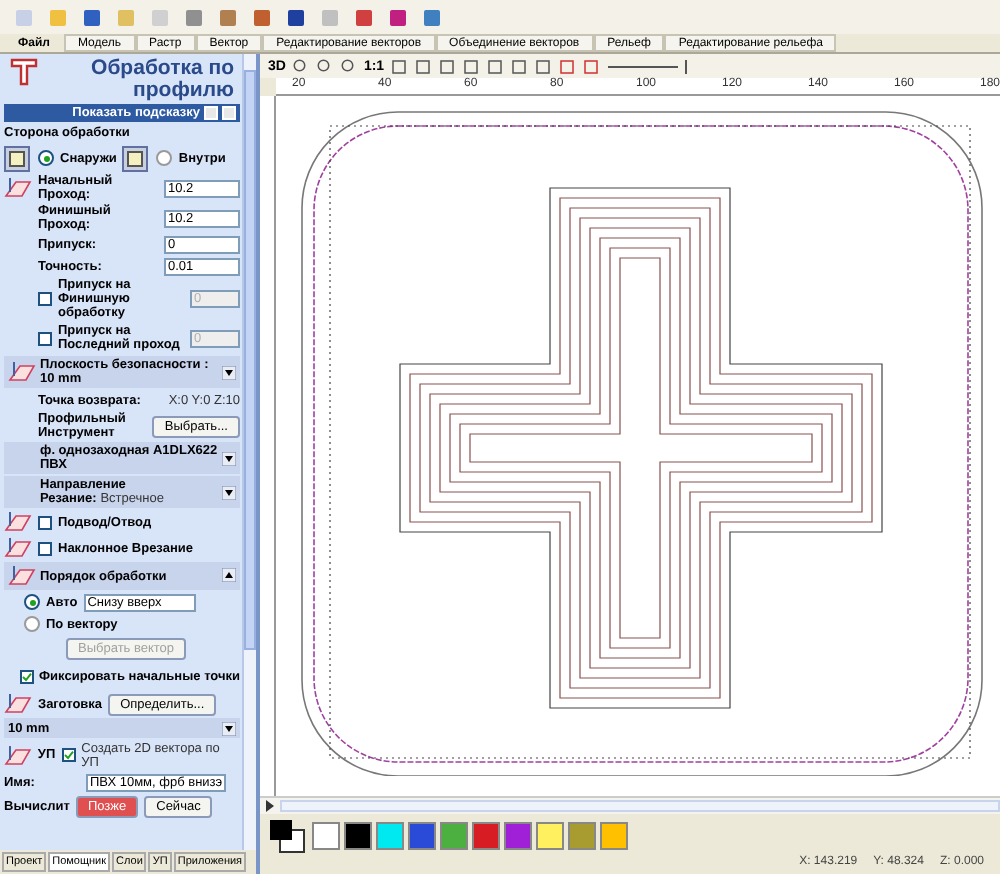 The image size is (1000, 874). Describe the element at coordinates (161, 80) in the screenshot. I see `panel-title: Обработка по профилю` at that location.